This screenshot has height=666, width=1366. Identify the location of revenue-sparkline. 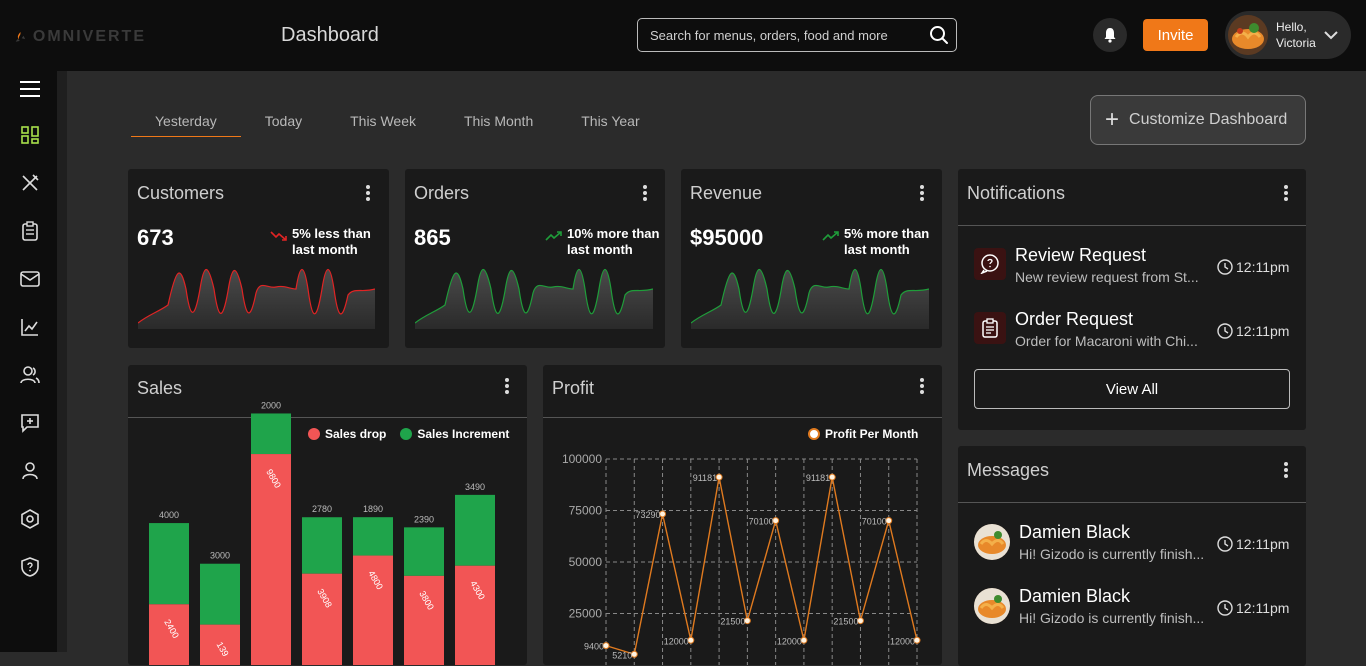
(810, 298).